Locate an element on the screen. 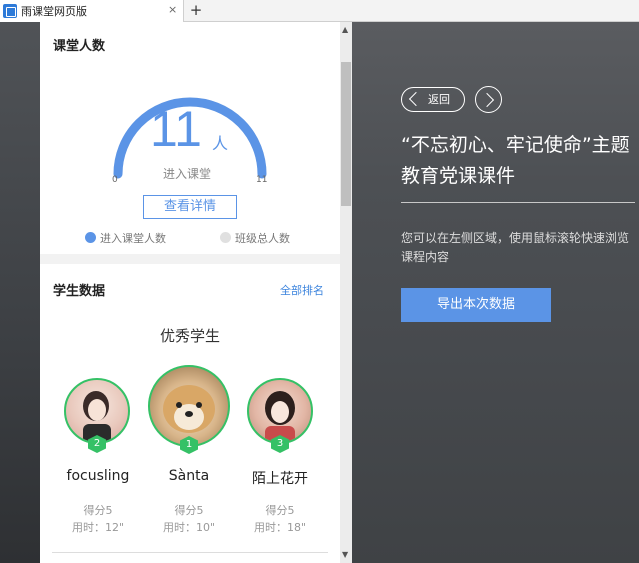 The width and height of the screenshot is (639, 563). scroll-down-icon: ▼ is located at coordinates (345, 554).